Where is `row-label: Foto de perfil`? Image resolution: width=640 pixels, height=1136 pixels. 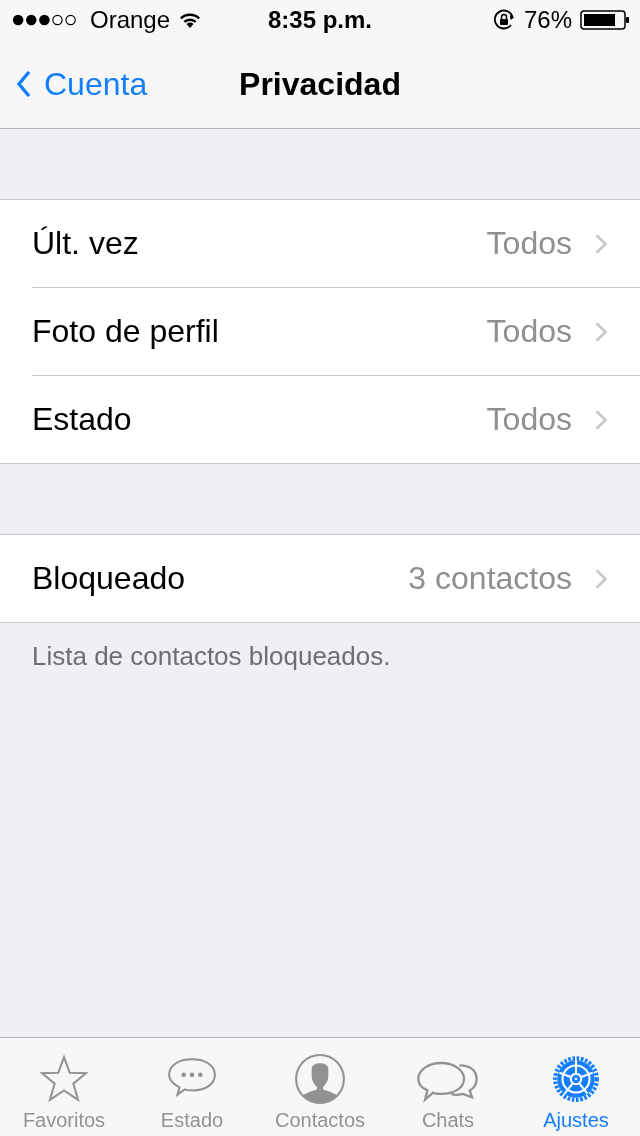 row-label: Foto de perfil is located at coordinates (126, 331).